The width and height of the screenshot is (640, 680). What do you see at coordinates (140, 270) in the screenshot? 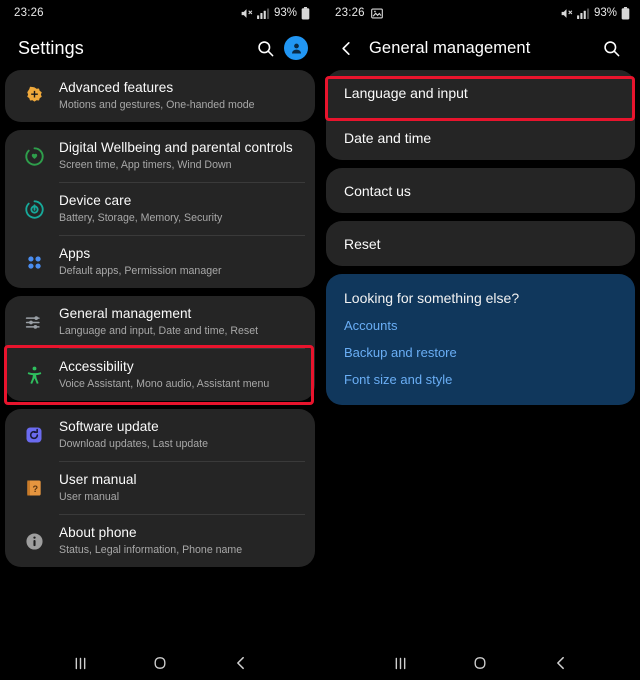
I see `list-item-subtitle: Default apps, Permission manager` at bounding box center [140, 270].